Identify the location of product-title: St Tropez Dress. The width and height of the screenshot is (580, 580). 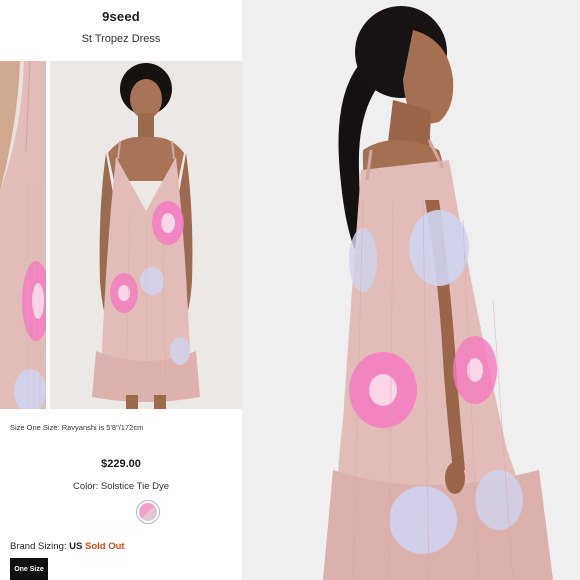
(121, 39).